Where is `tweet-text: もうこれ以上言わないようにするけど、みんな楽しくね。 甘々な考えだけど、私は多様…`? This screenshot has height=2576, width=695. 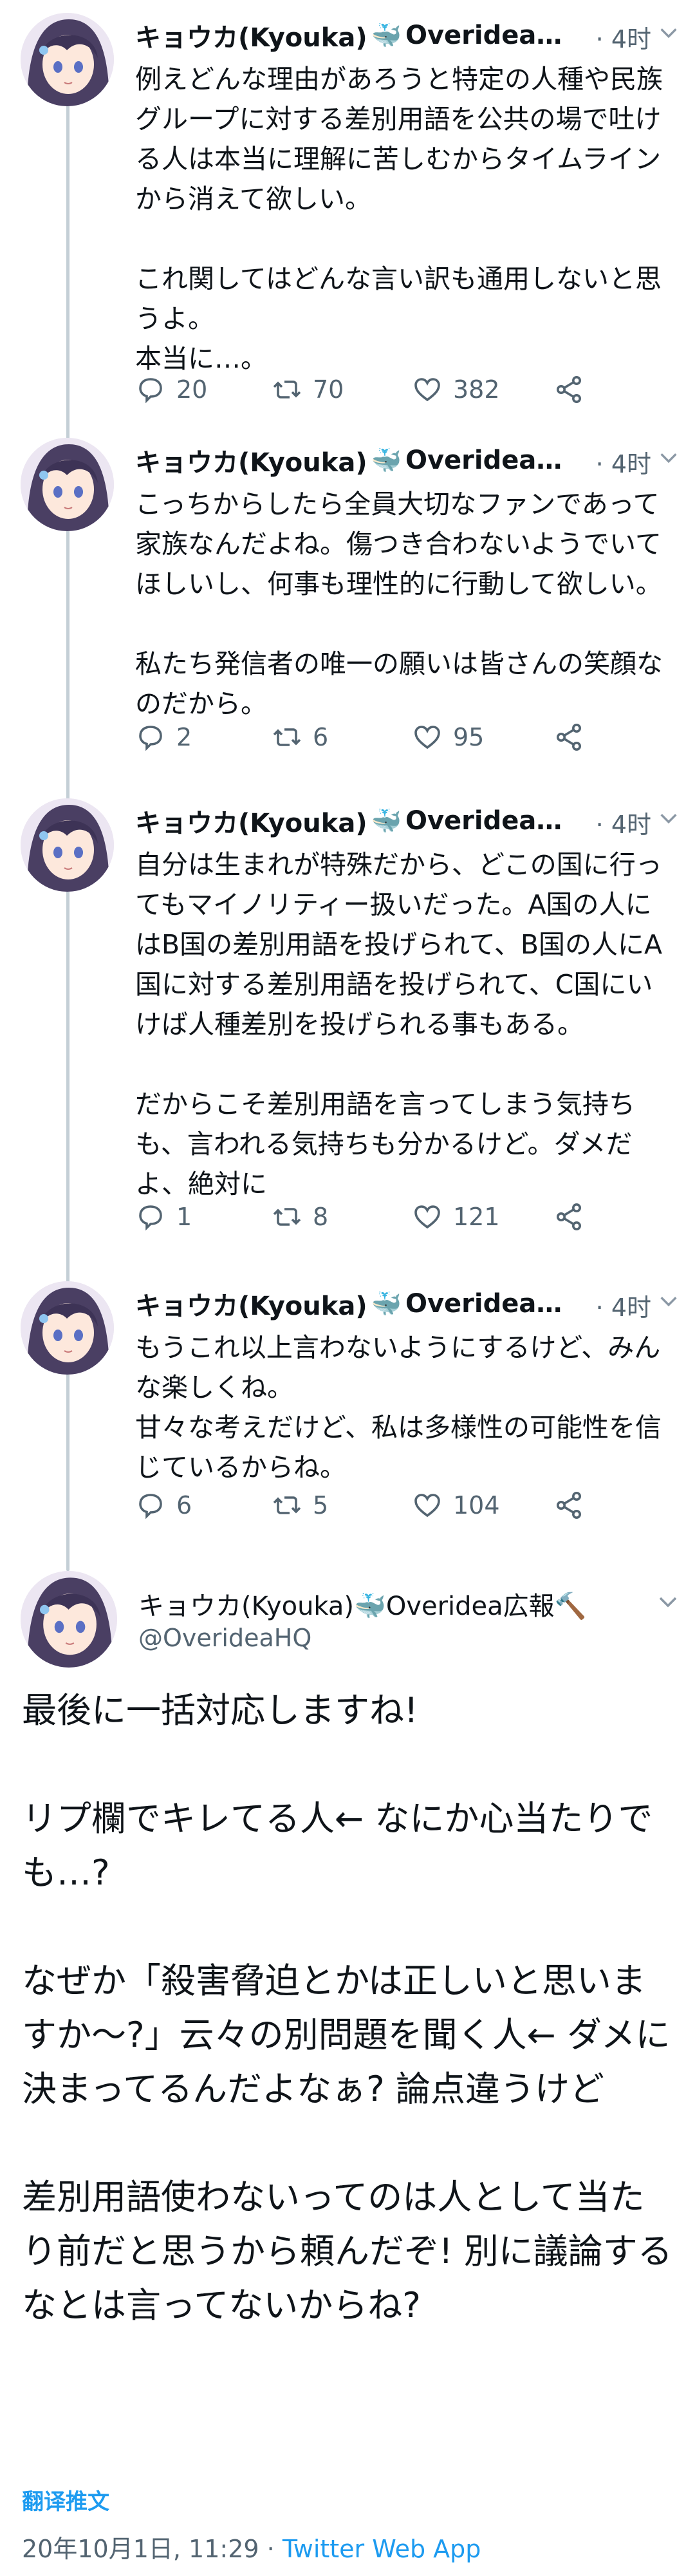
tweet-text: もうこれ以上言わないようにするけど、みんな楽しくね。 甘々な考えだけど、私は多様… is located at coordinates (398, 1407).